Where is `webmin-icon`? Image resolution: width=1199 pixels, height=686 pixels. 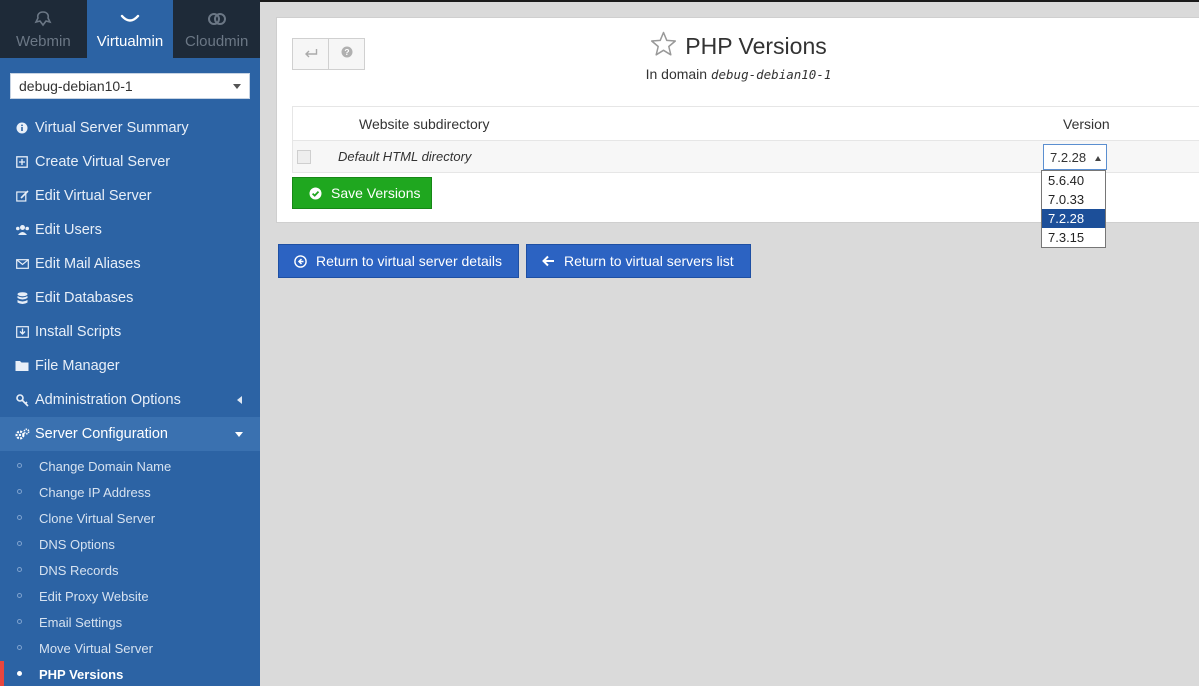
webmin-icon is located at coordinates (43, 19).